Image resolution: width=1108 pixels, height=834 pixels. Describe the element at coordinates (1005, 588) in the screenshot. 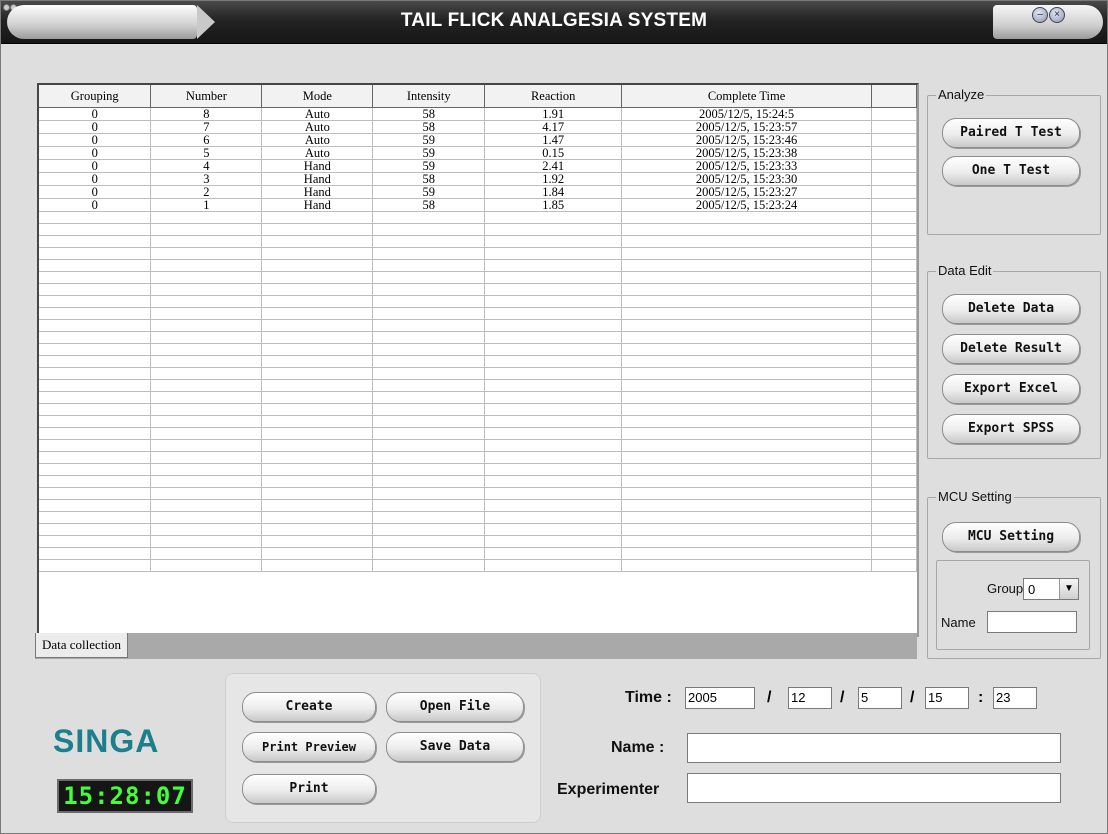

I see `group-label: Group` at that location.